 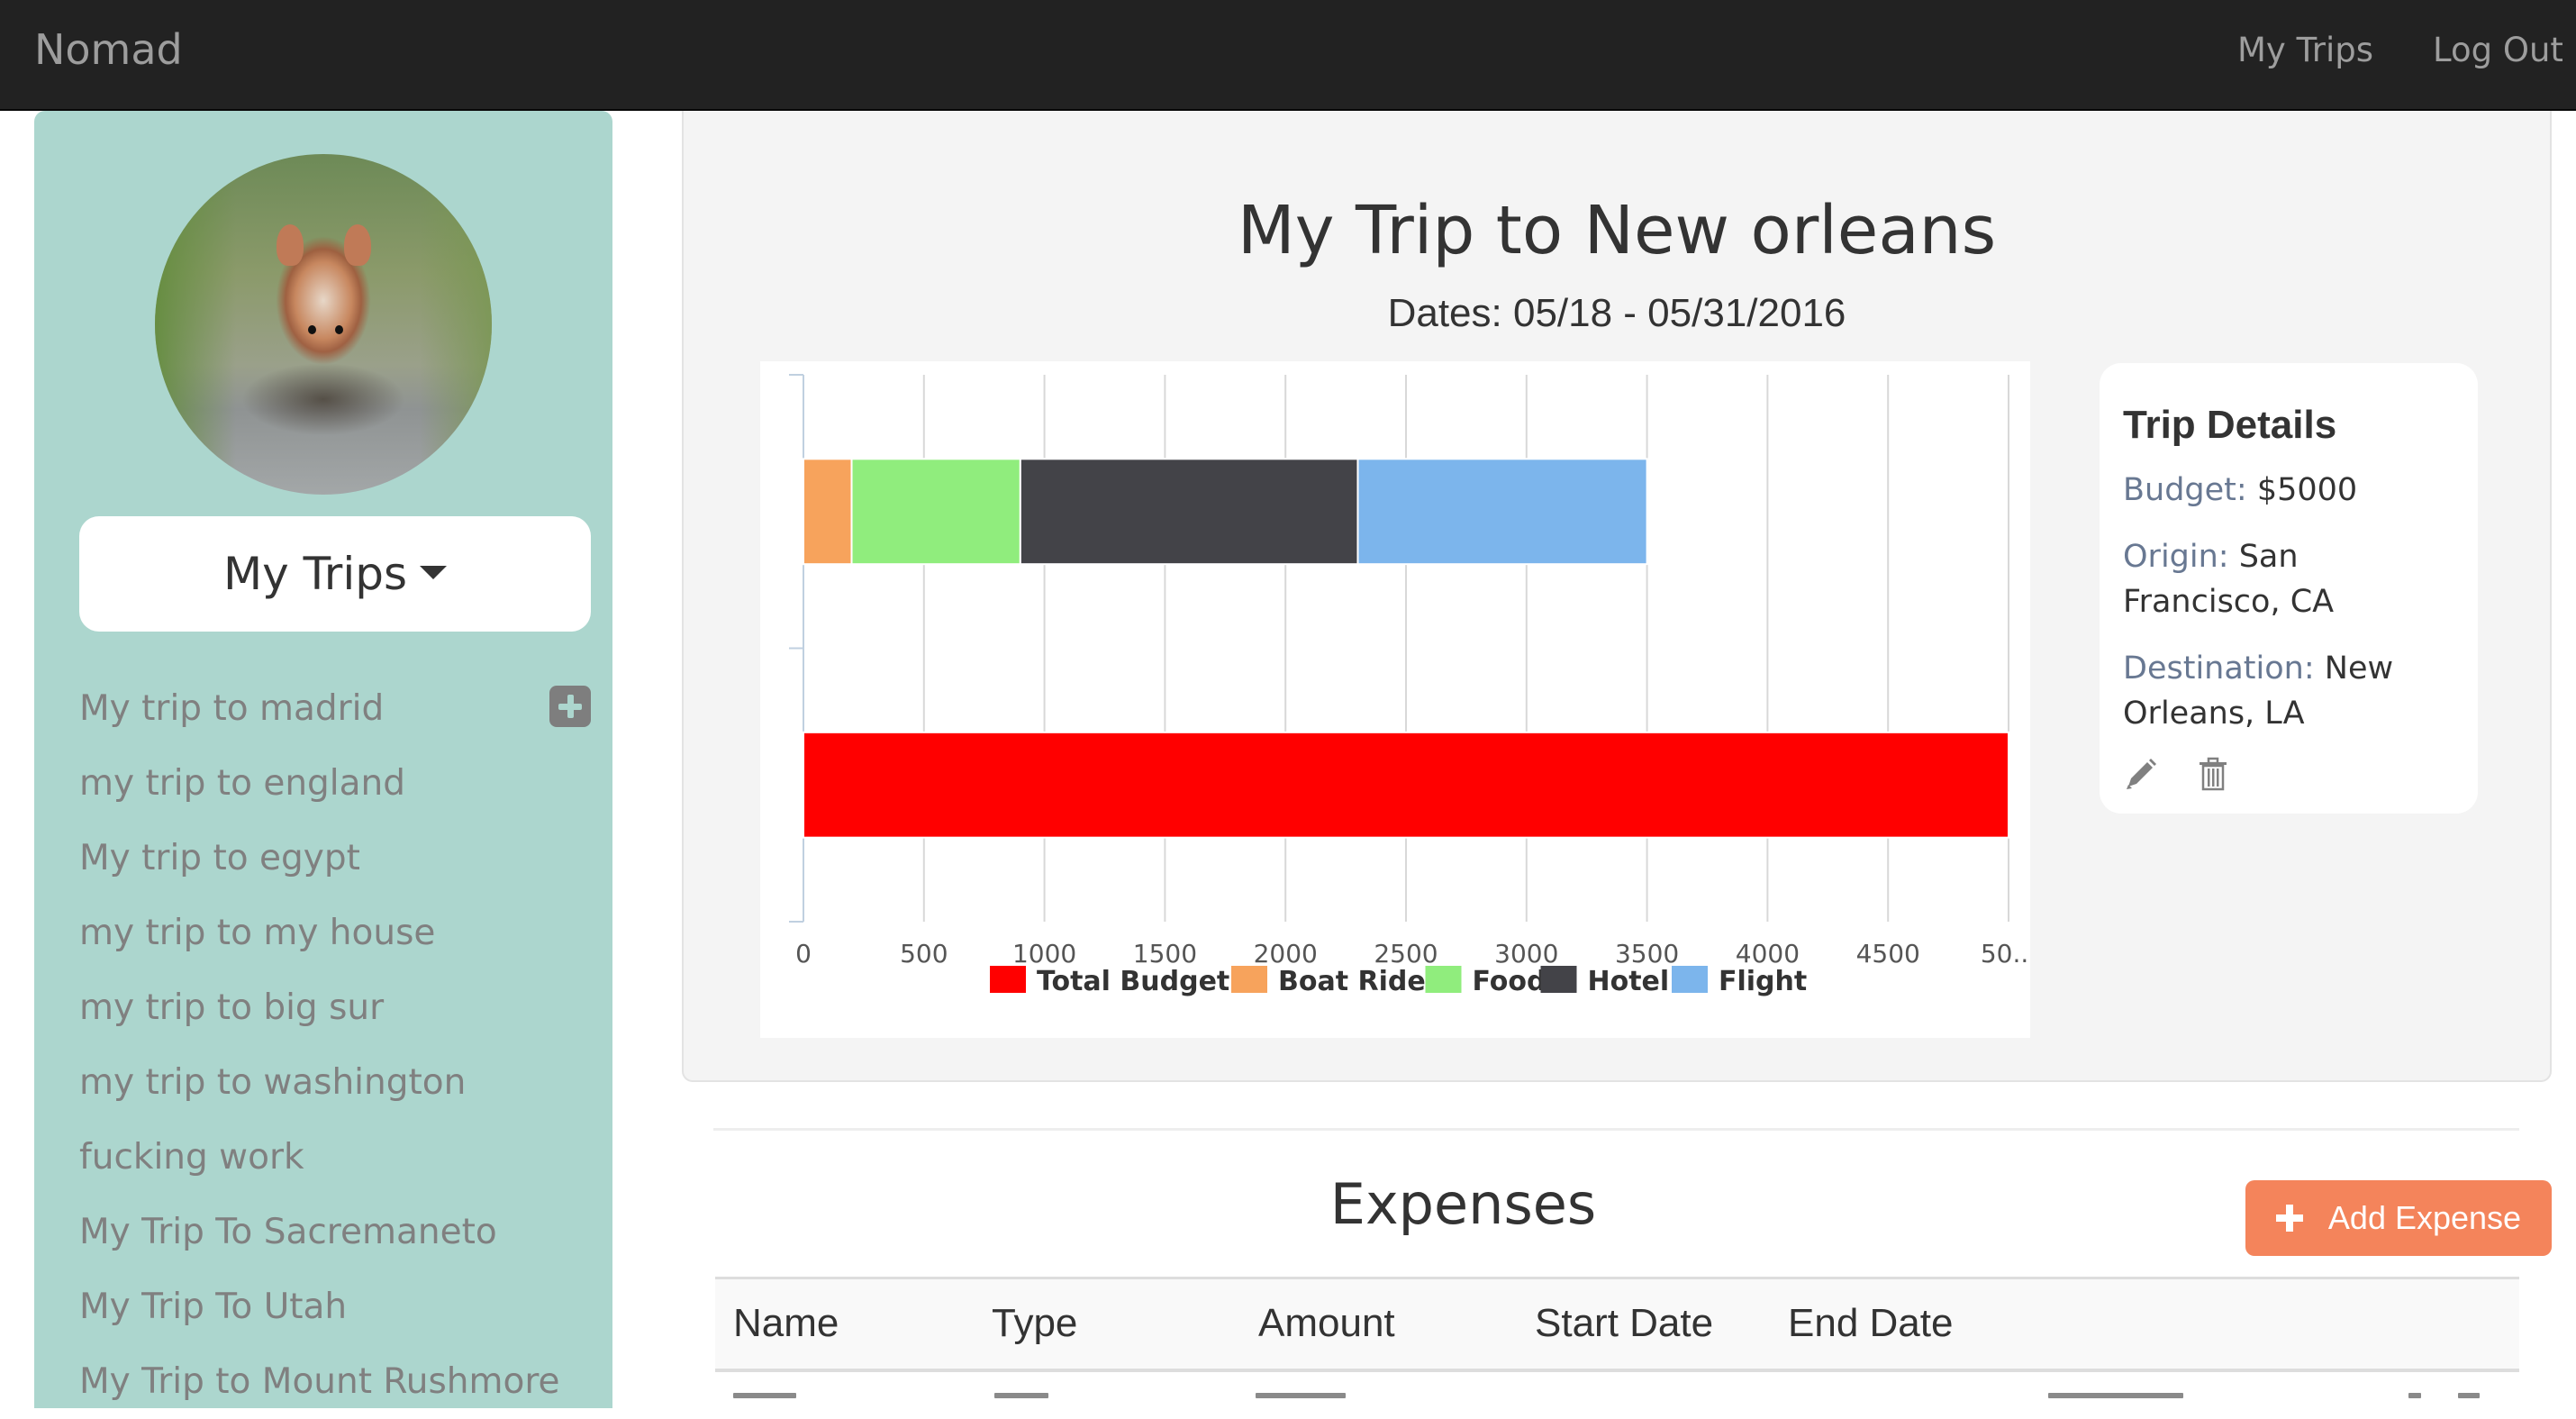 What do you see at coordinates (1044, 954) in the screenshot?
I see `x-tick-label: 1000` at bounding box center [1044, 954].